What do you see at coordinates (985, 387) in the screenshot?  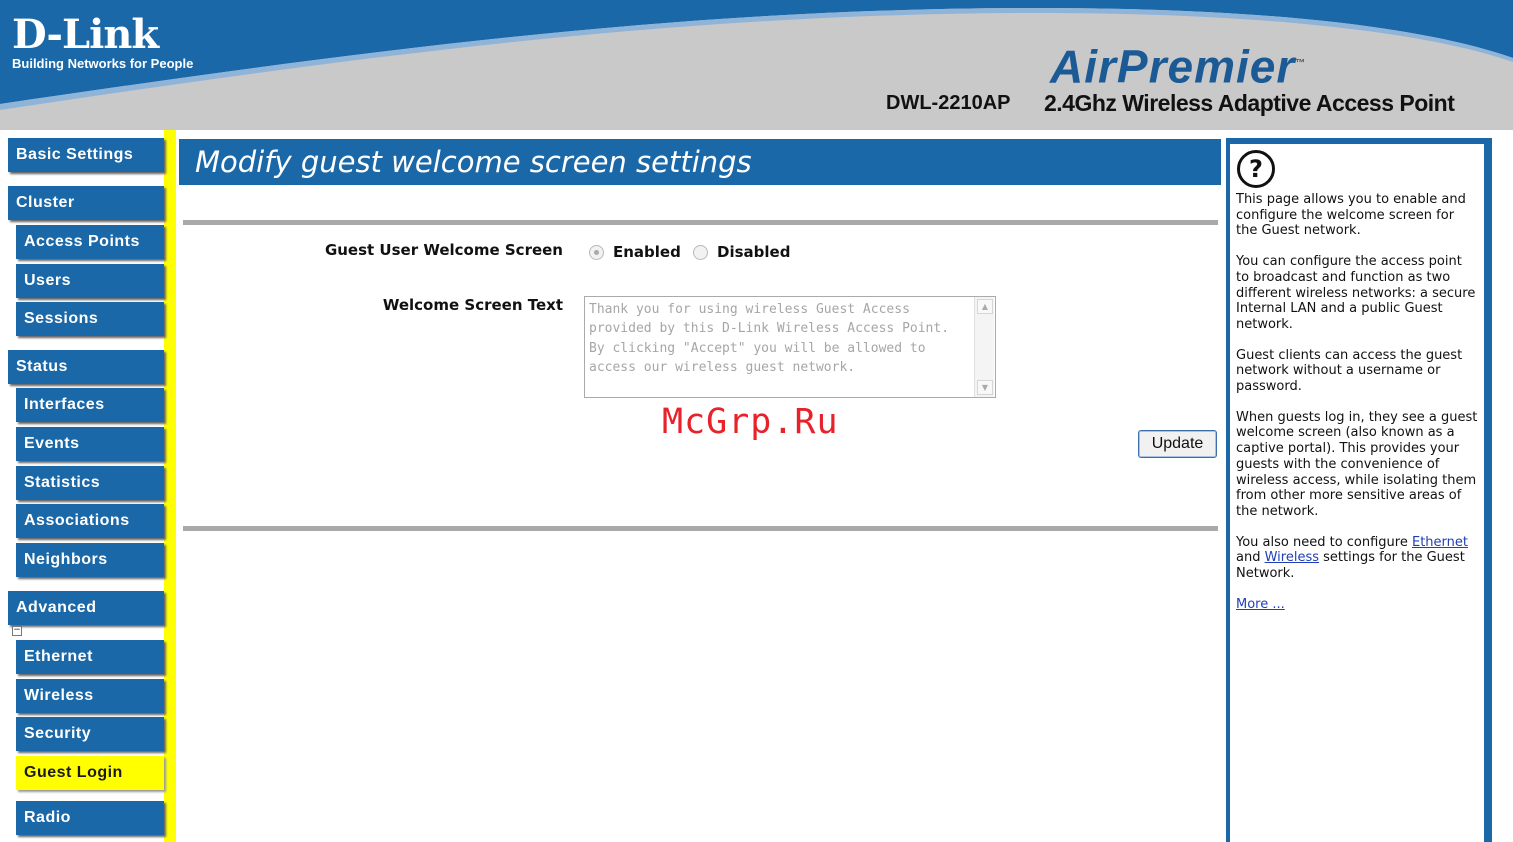 I see `scroll-down-arrow-icon: ▼` at bounding box center [985, 387].